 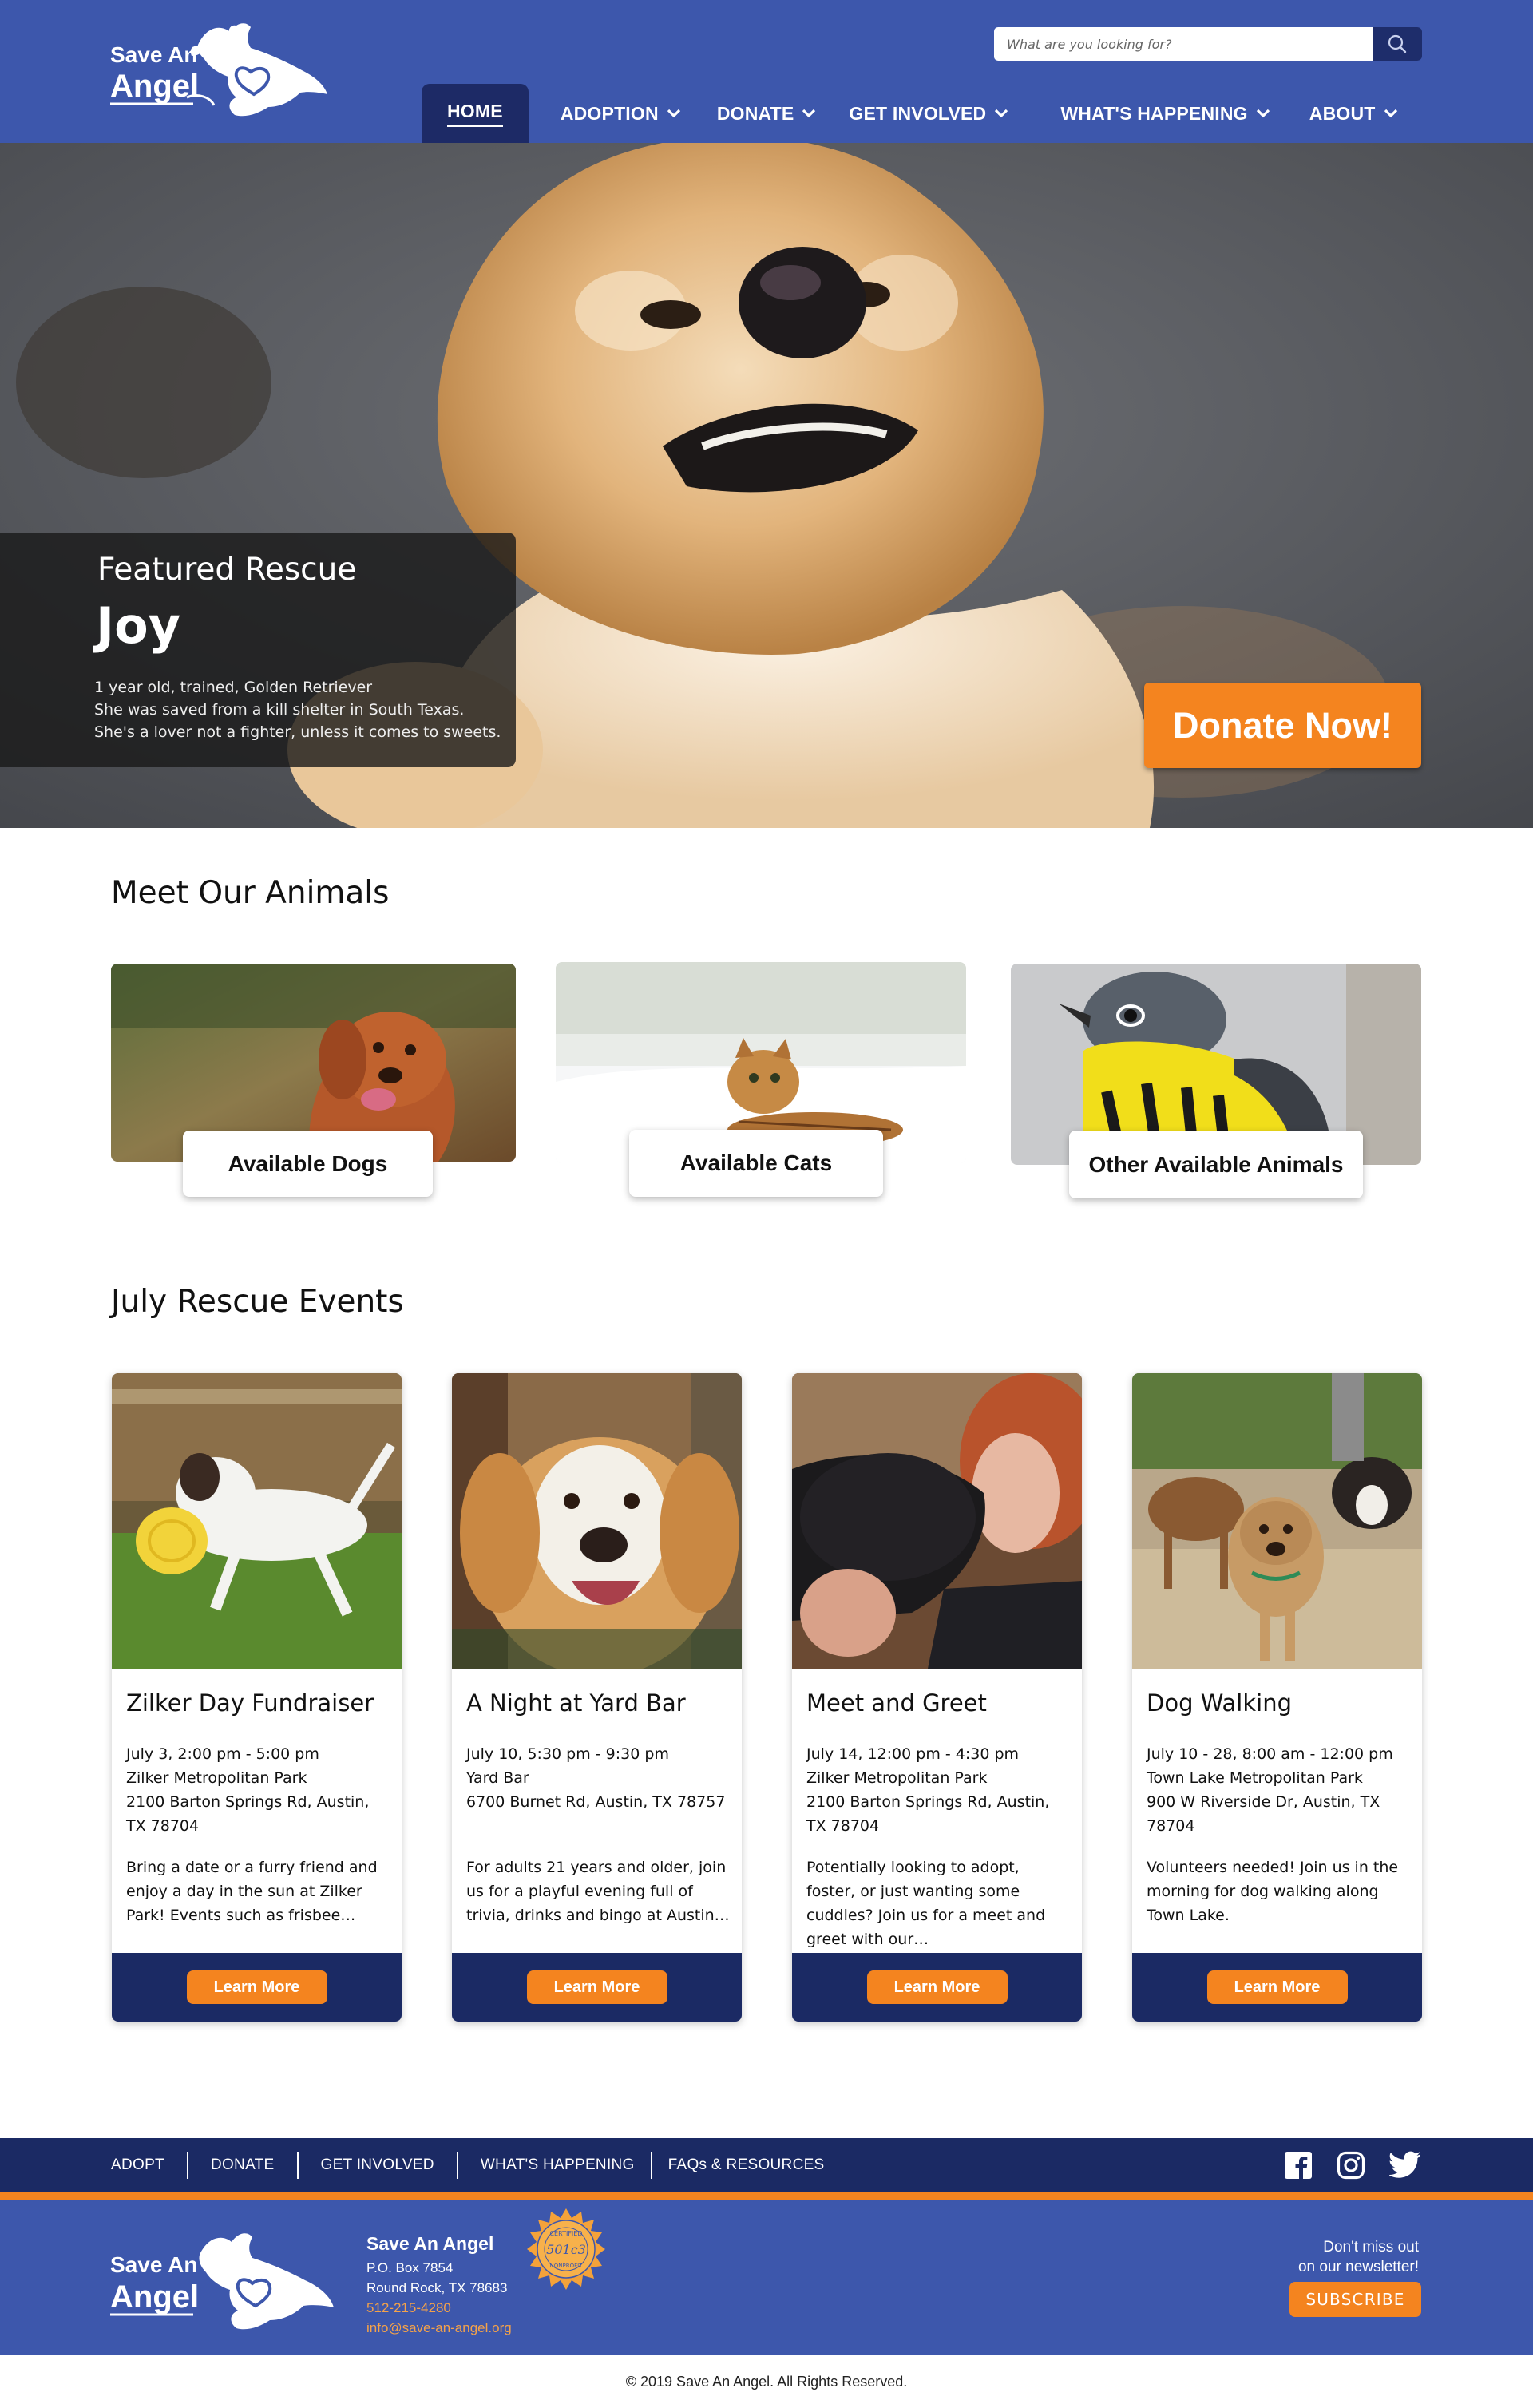 I want to click on logo-line1: Save An, so click(x=153, y=55).